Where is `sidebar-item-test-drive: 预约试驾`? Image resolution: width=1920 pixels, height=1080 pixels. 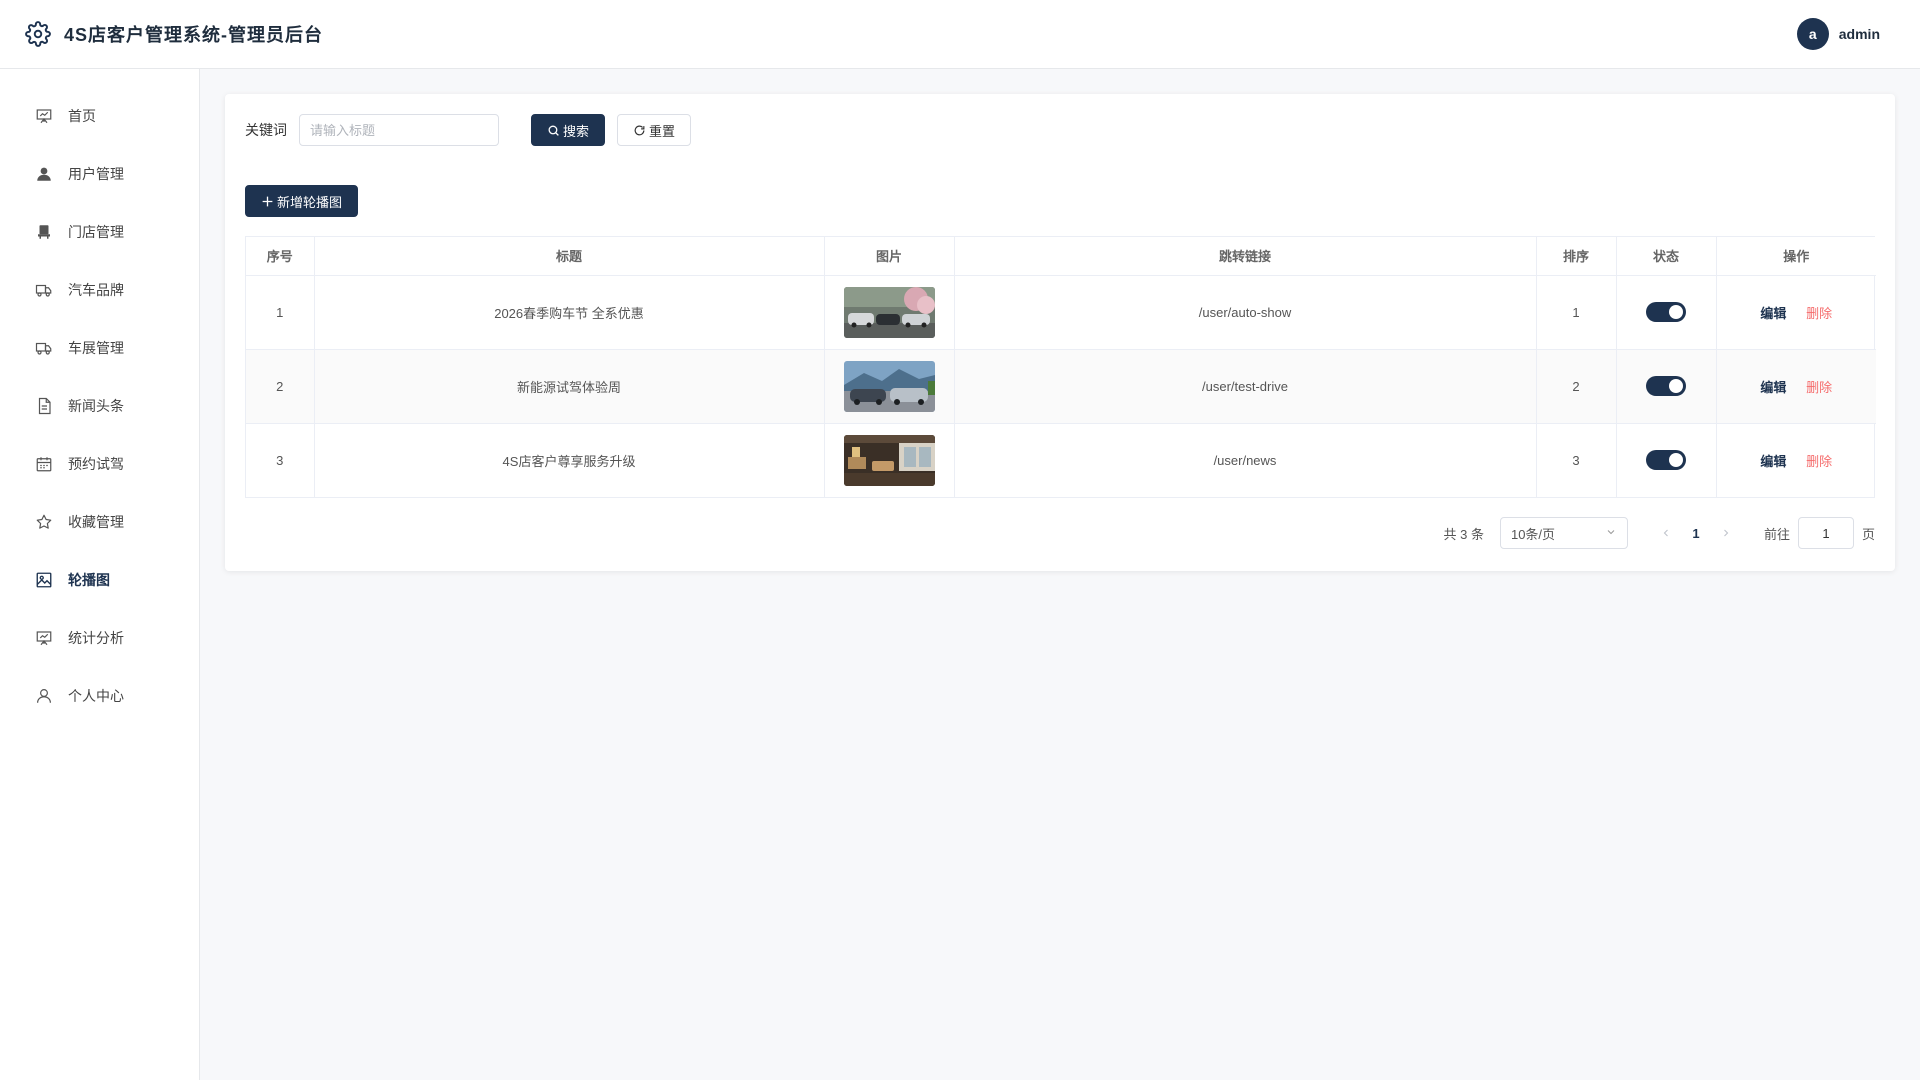
sidebar-item-test-drive: 预约试驾 is located at coordinates (99, 464).